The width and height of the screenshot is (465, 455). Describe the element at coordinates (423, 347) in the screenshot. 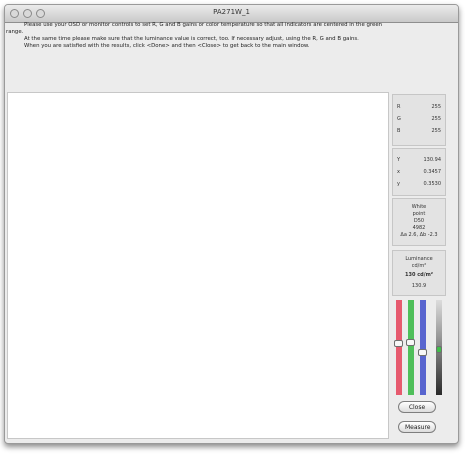

I see `blue-gain-bar` at that location.